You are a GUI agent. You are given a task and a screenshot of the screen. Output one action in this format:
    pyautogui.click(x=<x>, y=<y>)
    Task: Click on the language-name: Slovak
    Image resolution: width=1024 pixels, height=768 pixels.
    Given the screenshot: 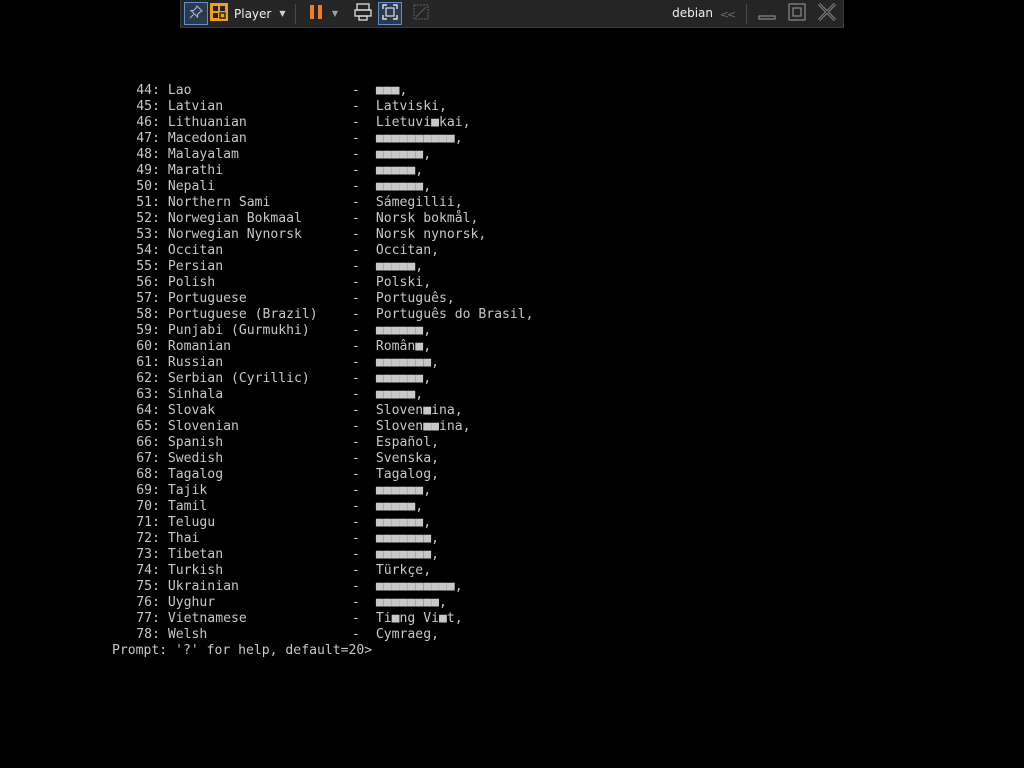 What is the action you would take?
    pyautogui.click(x=191, y=410)
    